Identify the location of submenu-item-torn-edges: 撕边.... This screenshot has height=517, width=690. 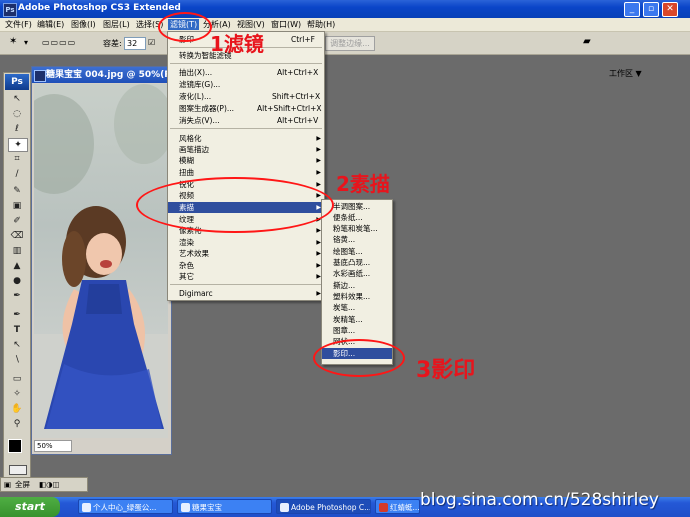
(357, 285).